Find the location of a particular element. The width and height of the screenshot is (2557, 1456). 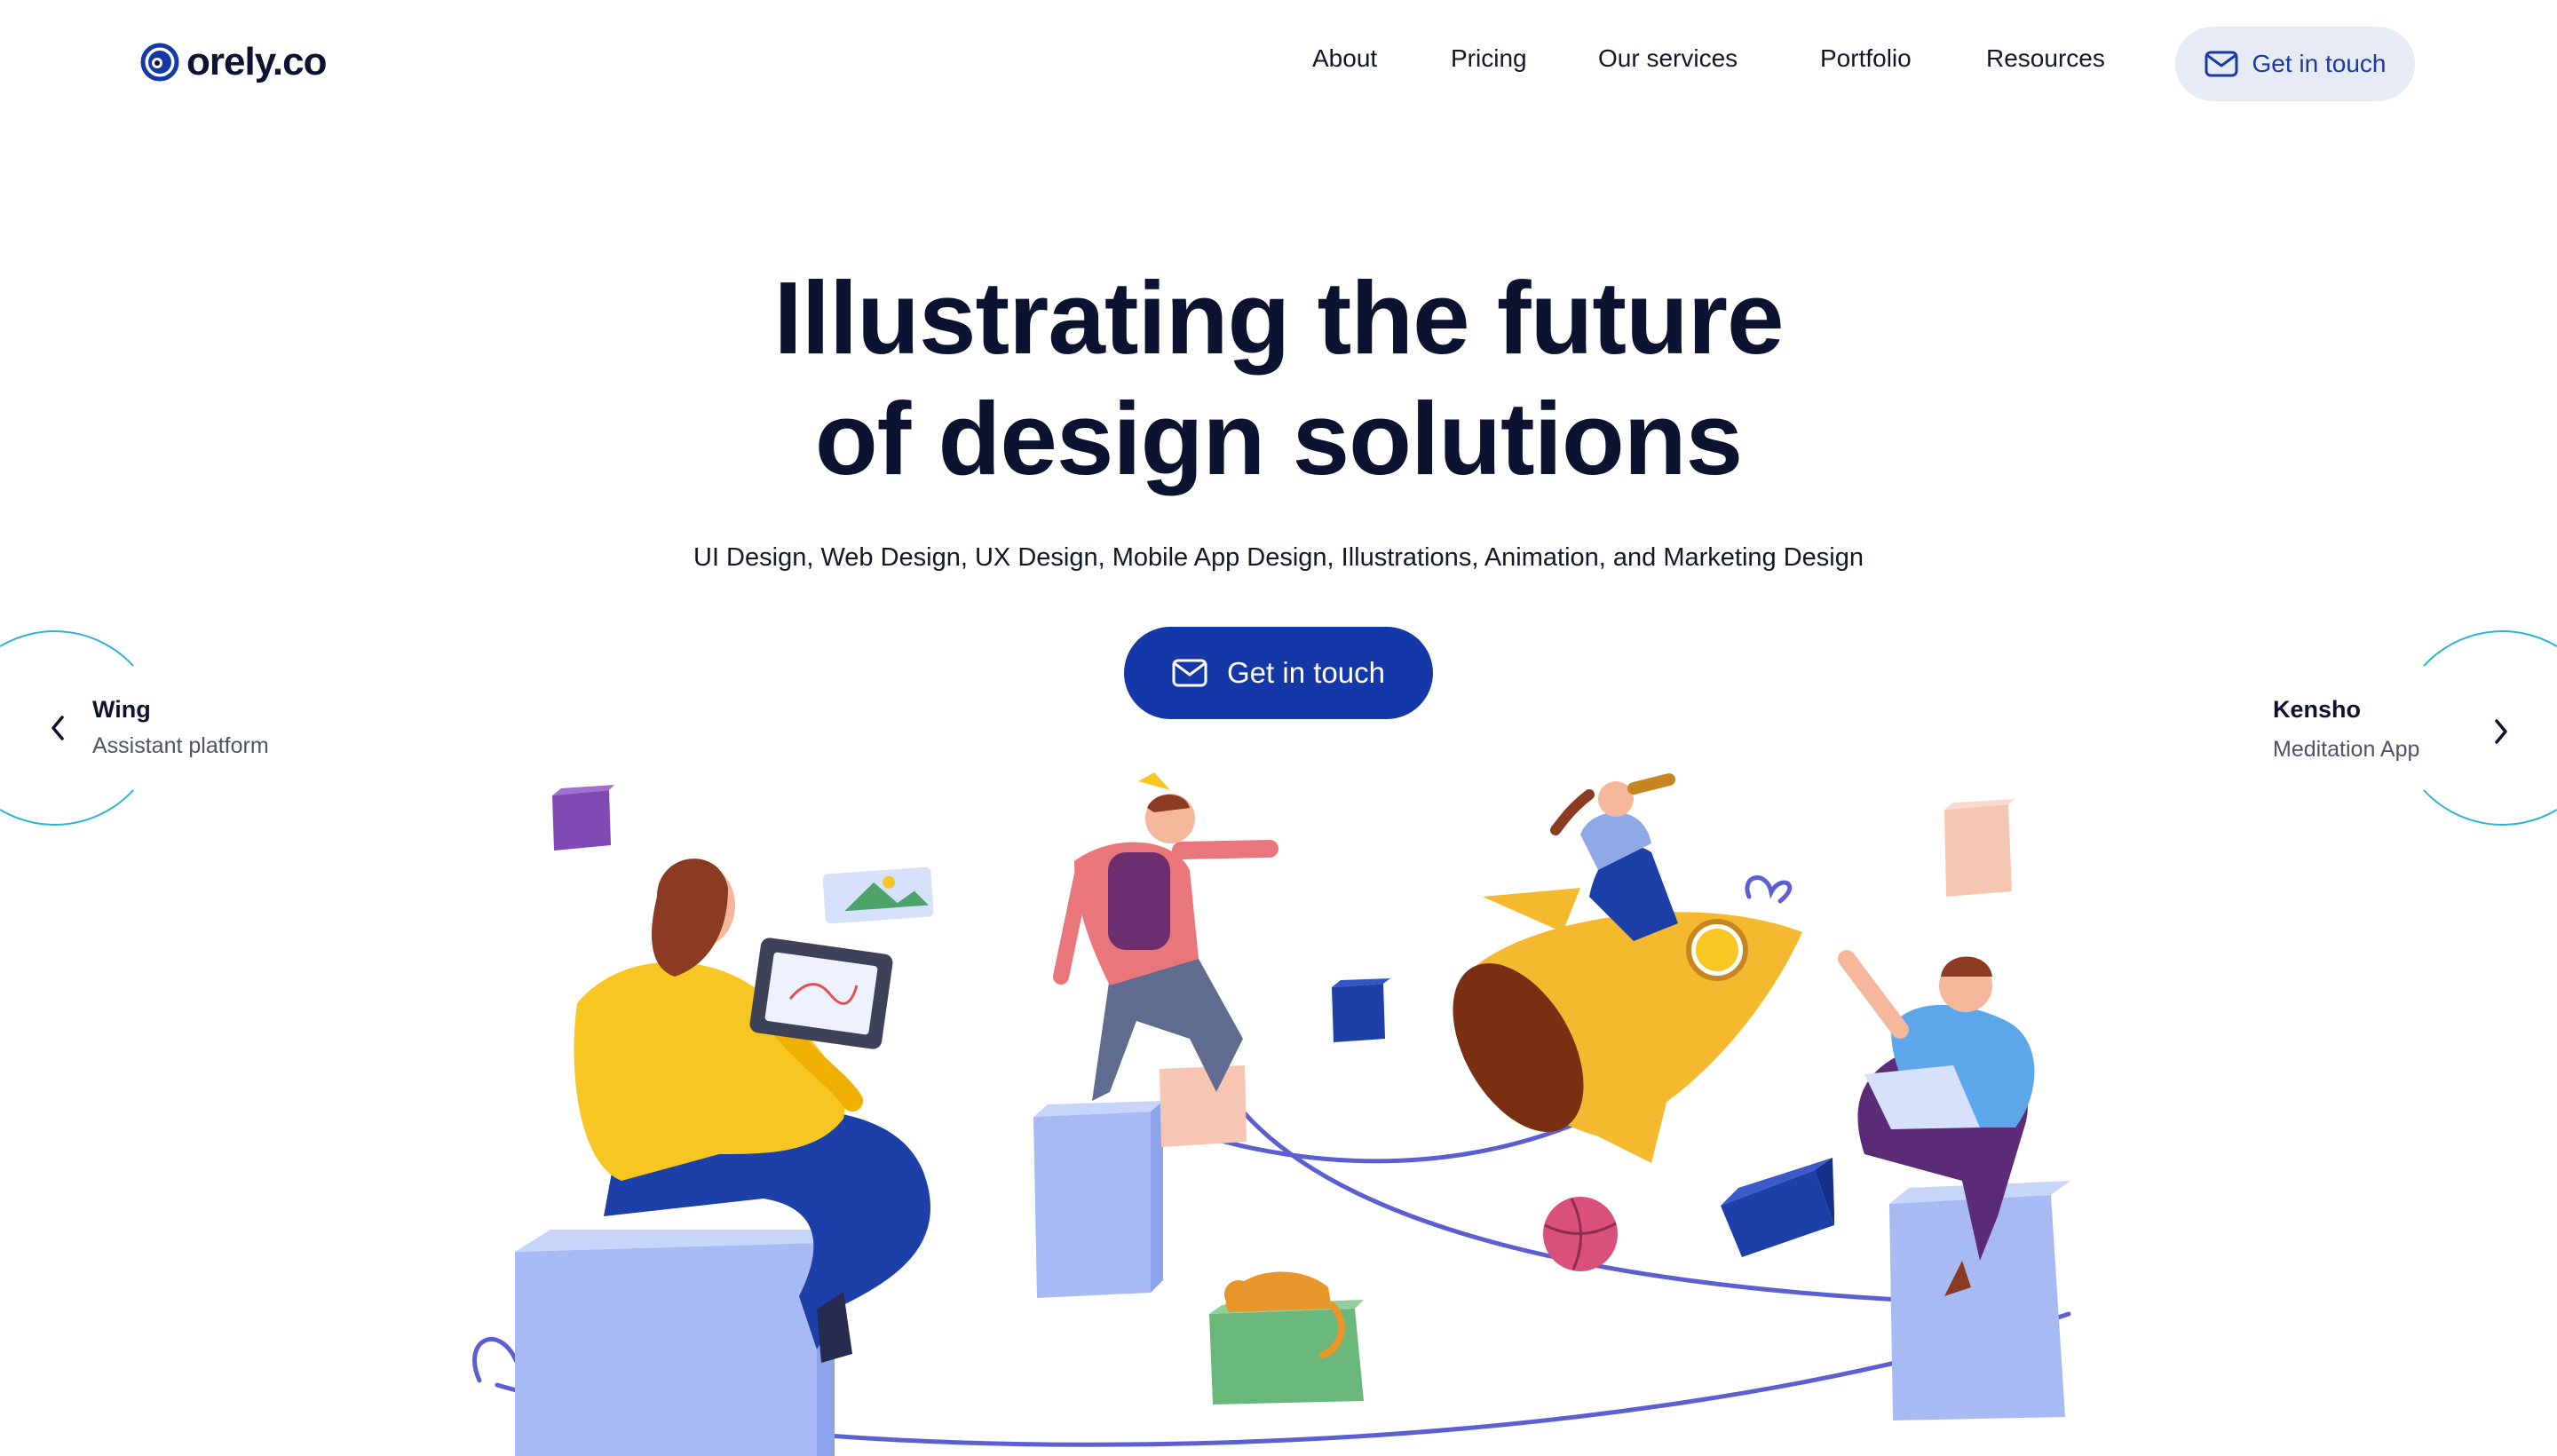

hero-get-in-touch-button: Get in touch is located at coordinates (1278, 673).